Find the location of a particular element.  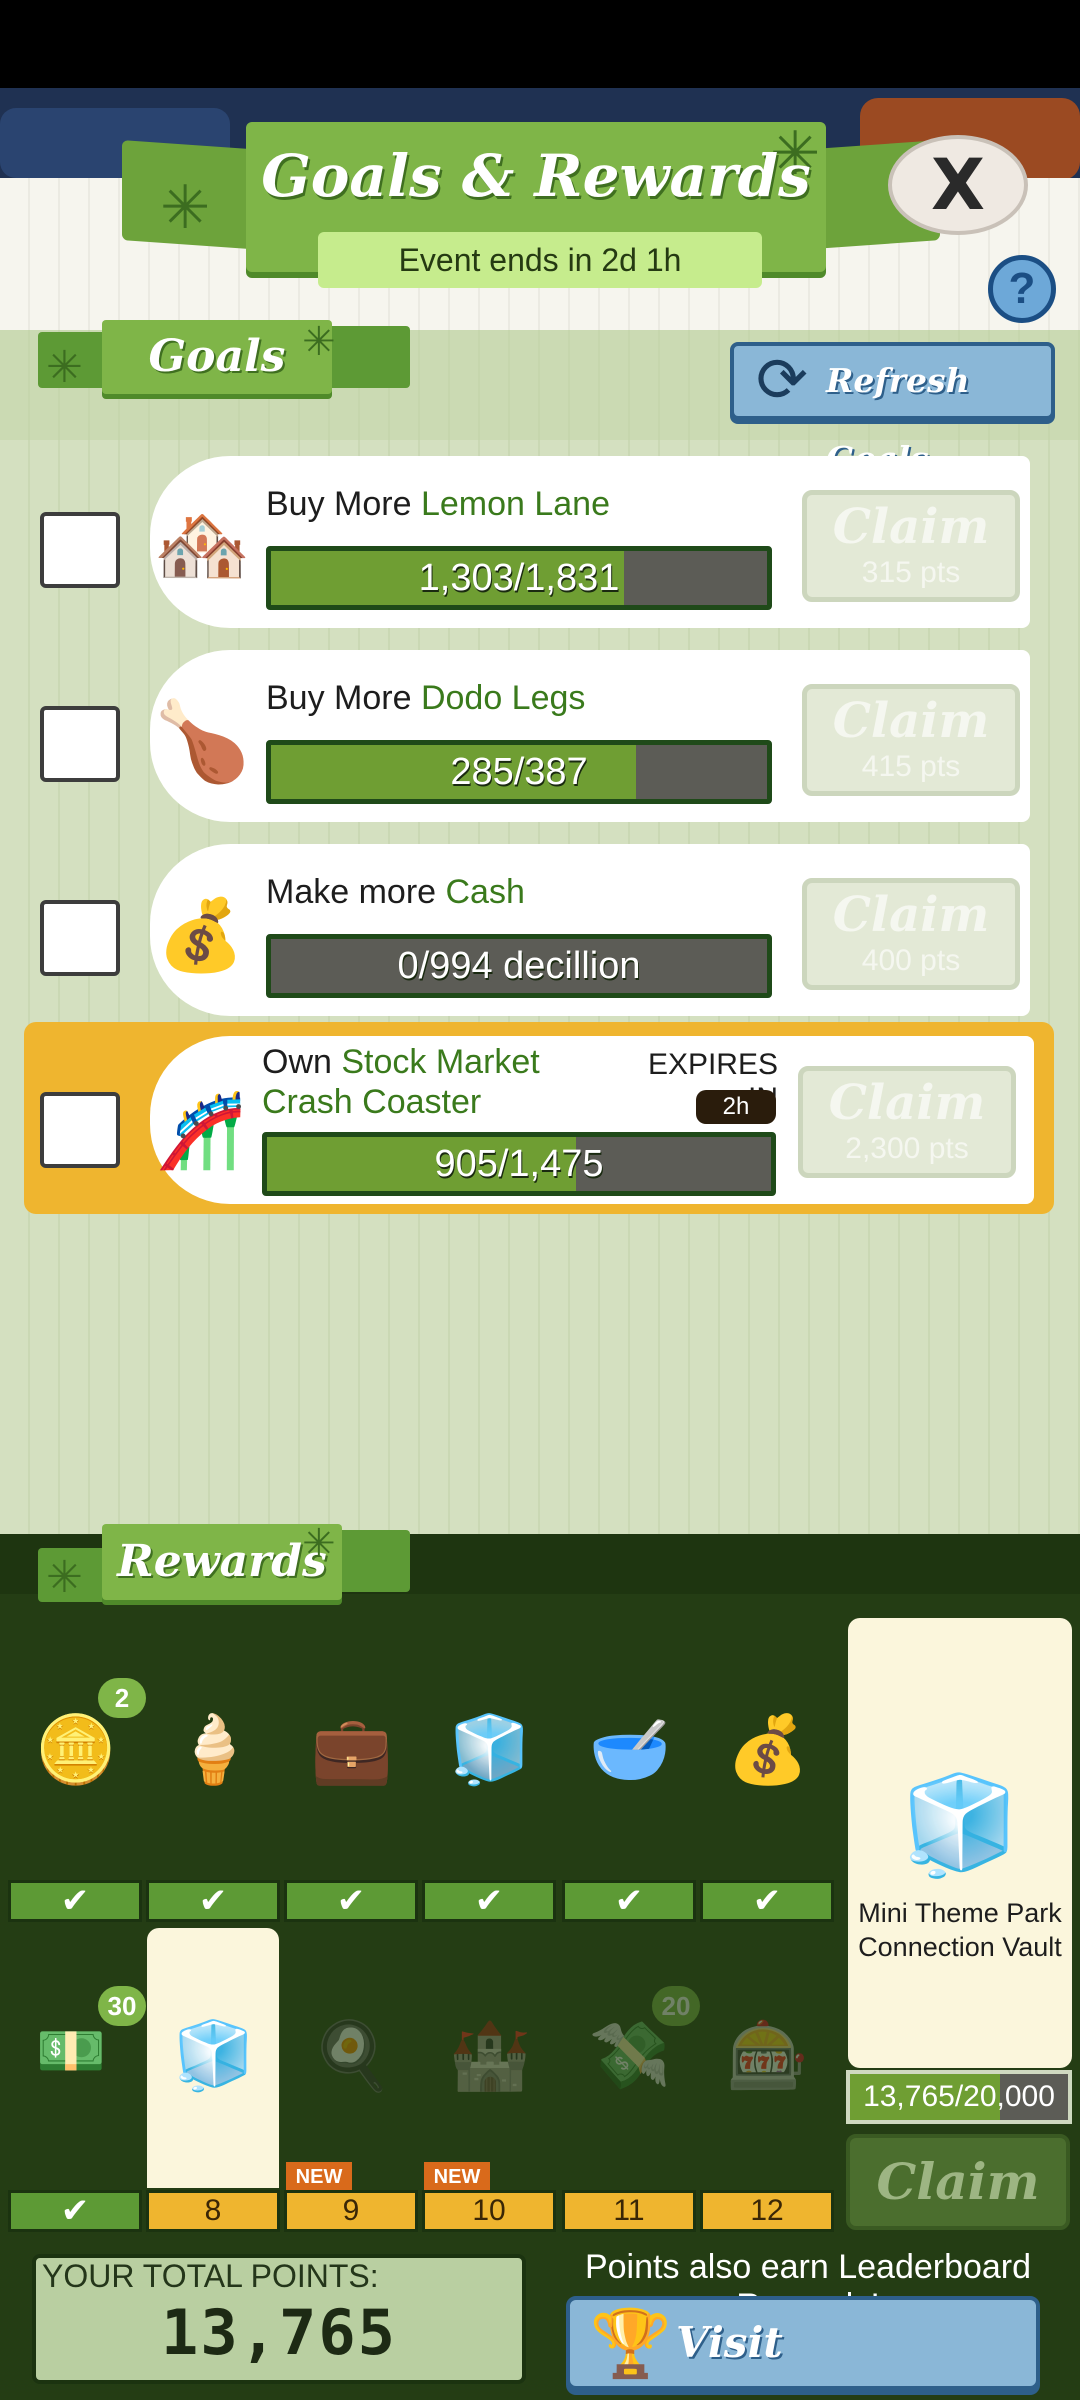

close-button: X is located at coordinates (958, 185).